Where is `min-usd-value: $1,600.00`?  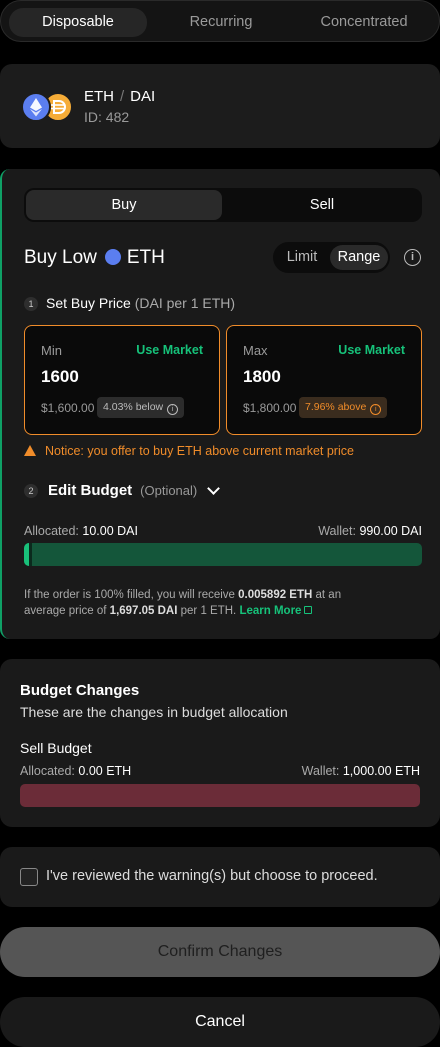 min-usd-value: $1,600.00 is located at coordinates (68, 408).